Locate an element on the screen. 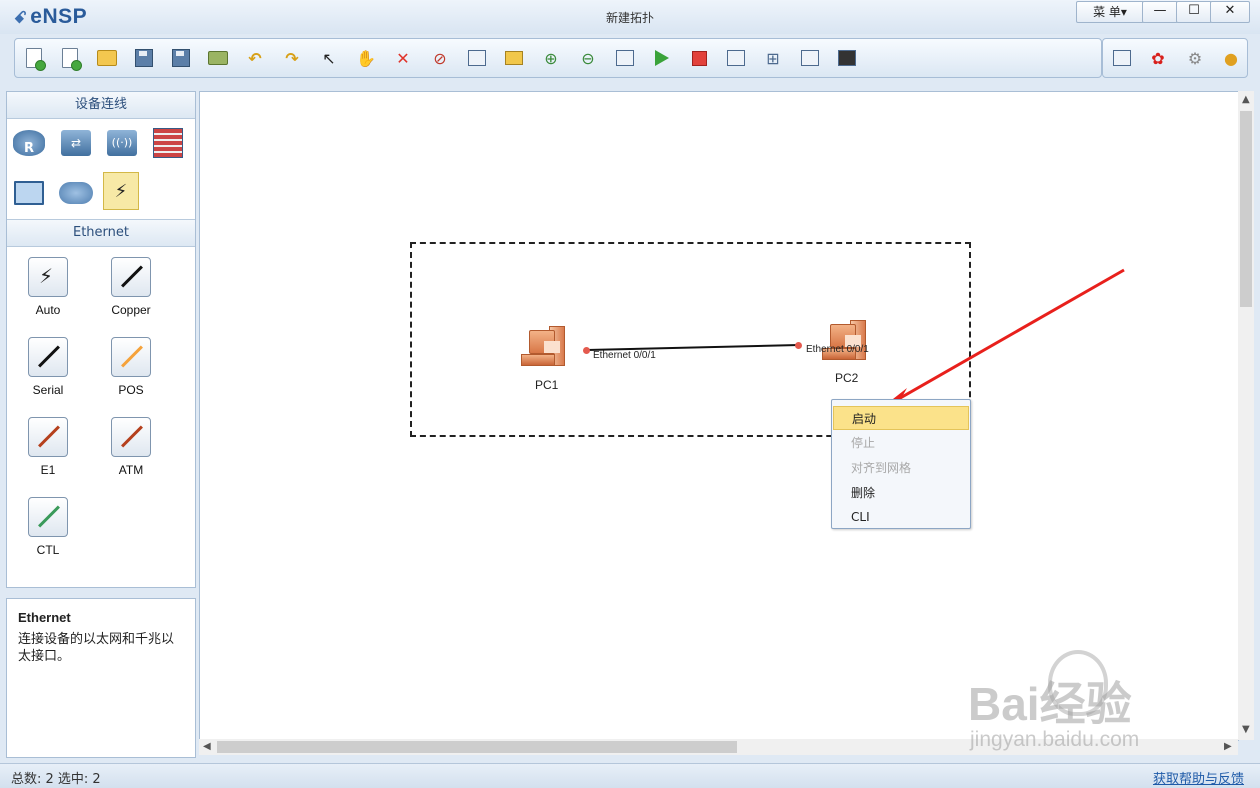 Image resolution: width=1260 pixels, height=788 pixels. main-menu-button: 菜 单▾ is located at coordinates (1110, 12).